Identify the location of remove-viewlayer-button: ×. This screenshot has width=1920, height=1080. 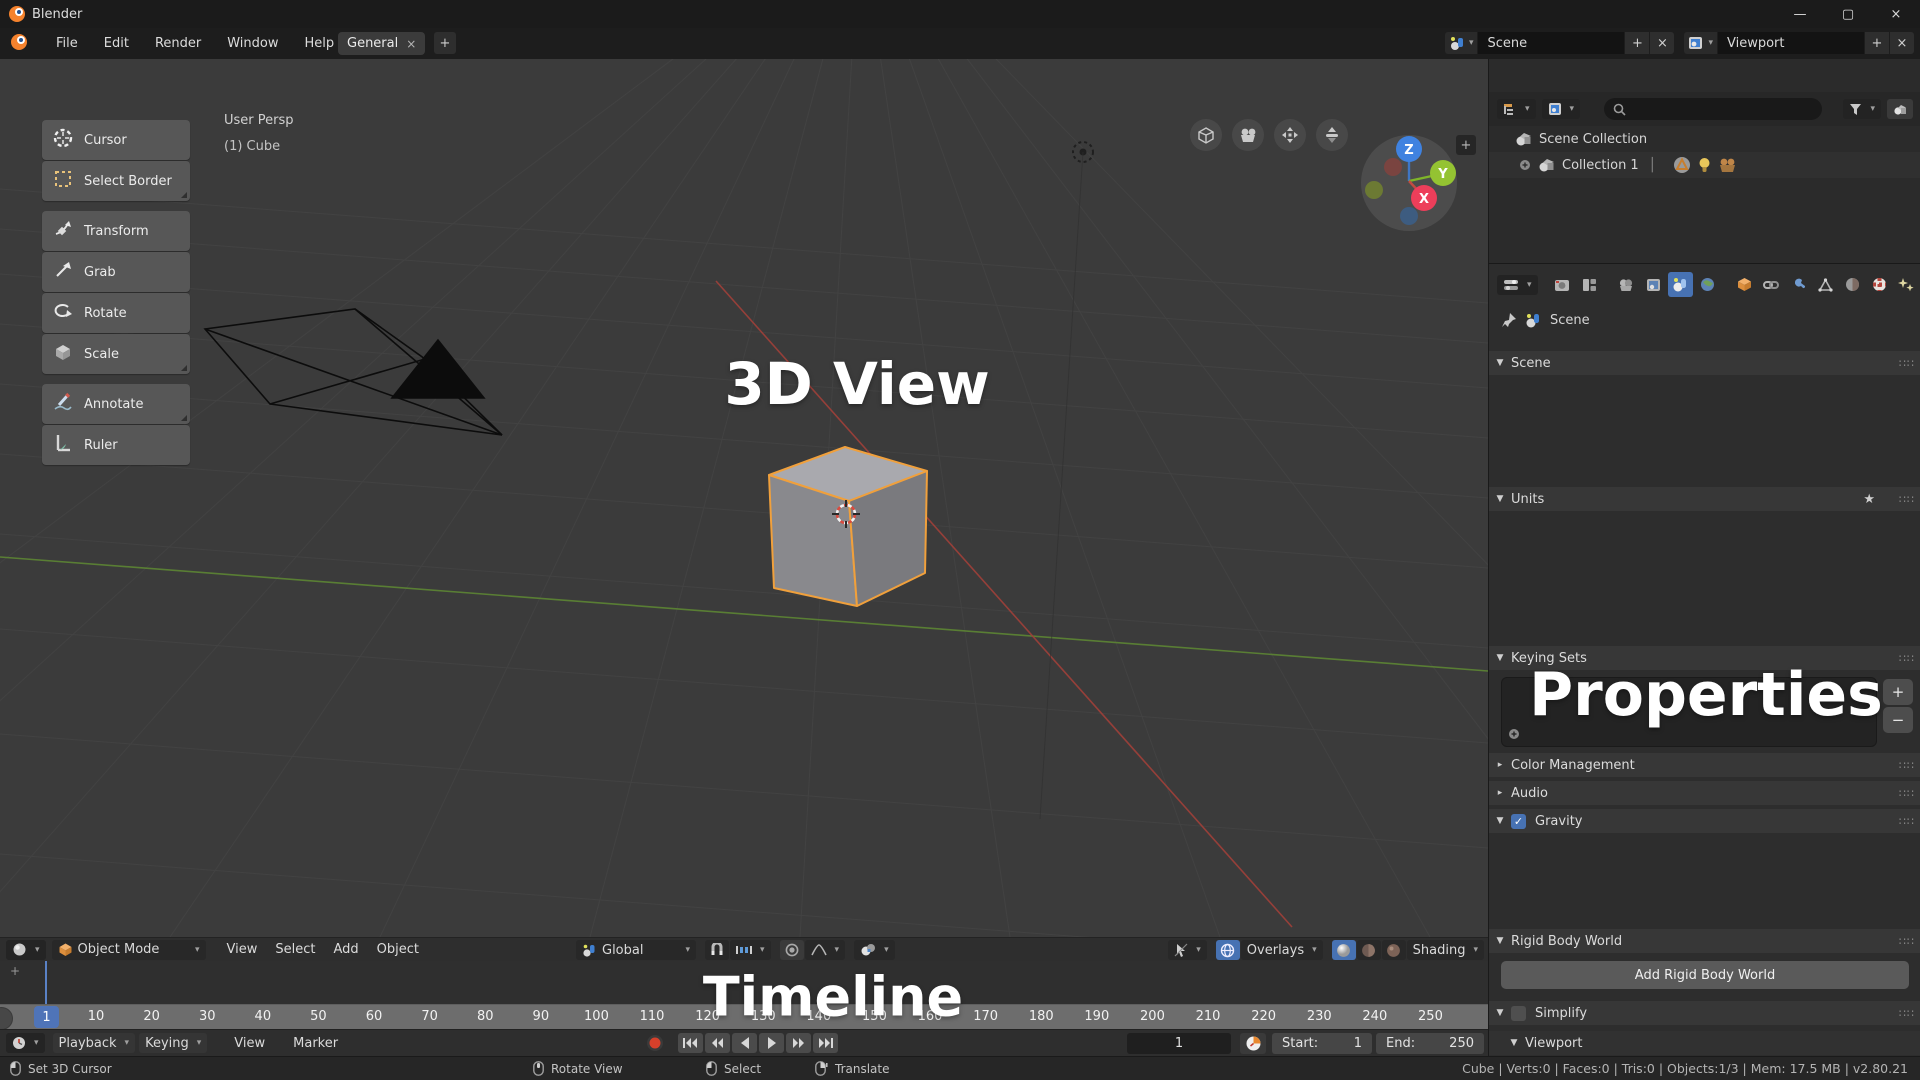
(1902, 43).